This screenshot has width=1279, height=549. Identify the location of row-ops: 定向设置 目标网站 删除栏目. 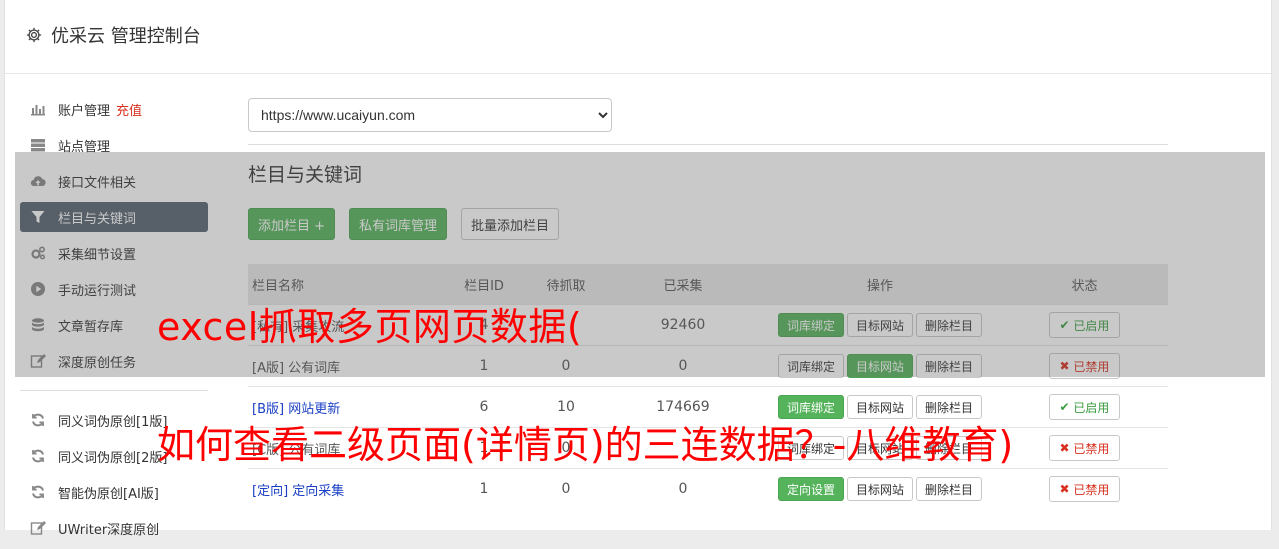
(880, 488).